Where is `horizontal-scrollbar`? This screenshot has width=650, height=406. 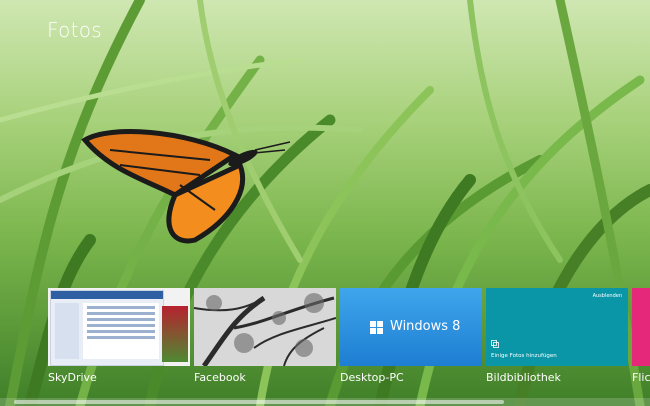 horizontal-scrollbar is located at coordinates (325, 402).